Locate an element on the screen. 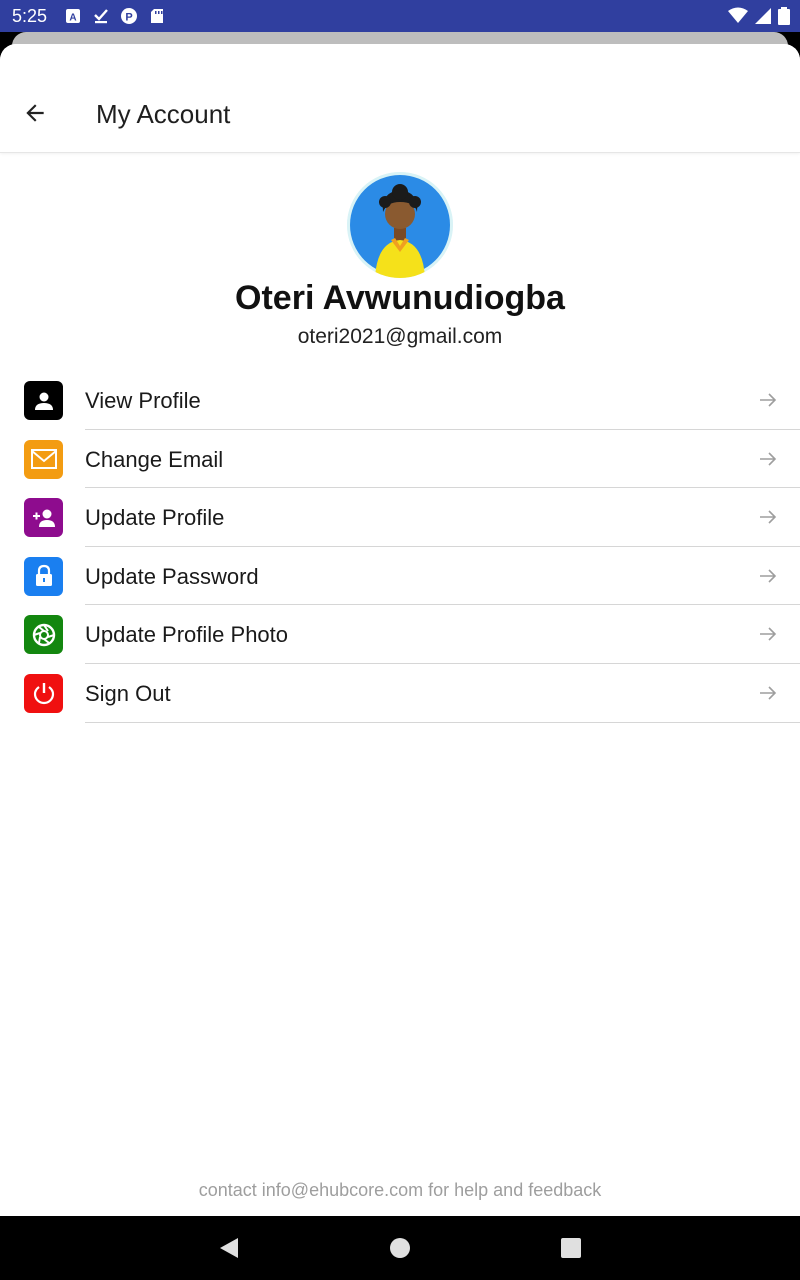  lock-icon is located at coordinates (43, 576).